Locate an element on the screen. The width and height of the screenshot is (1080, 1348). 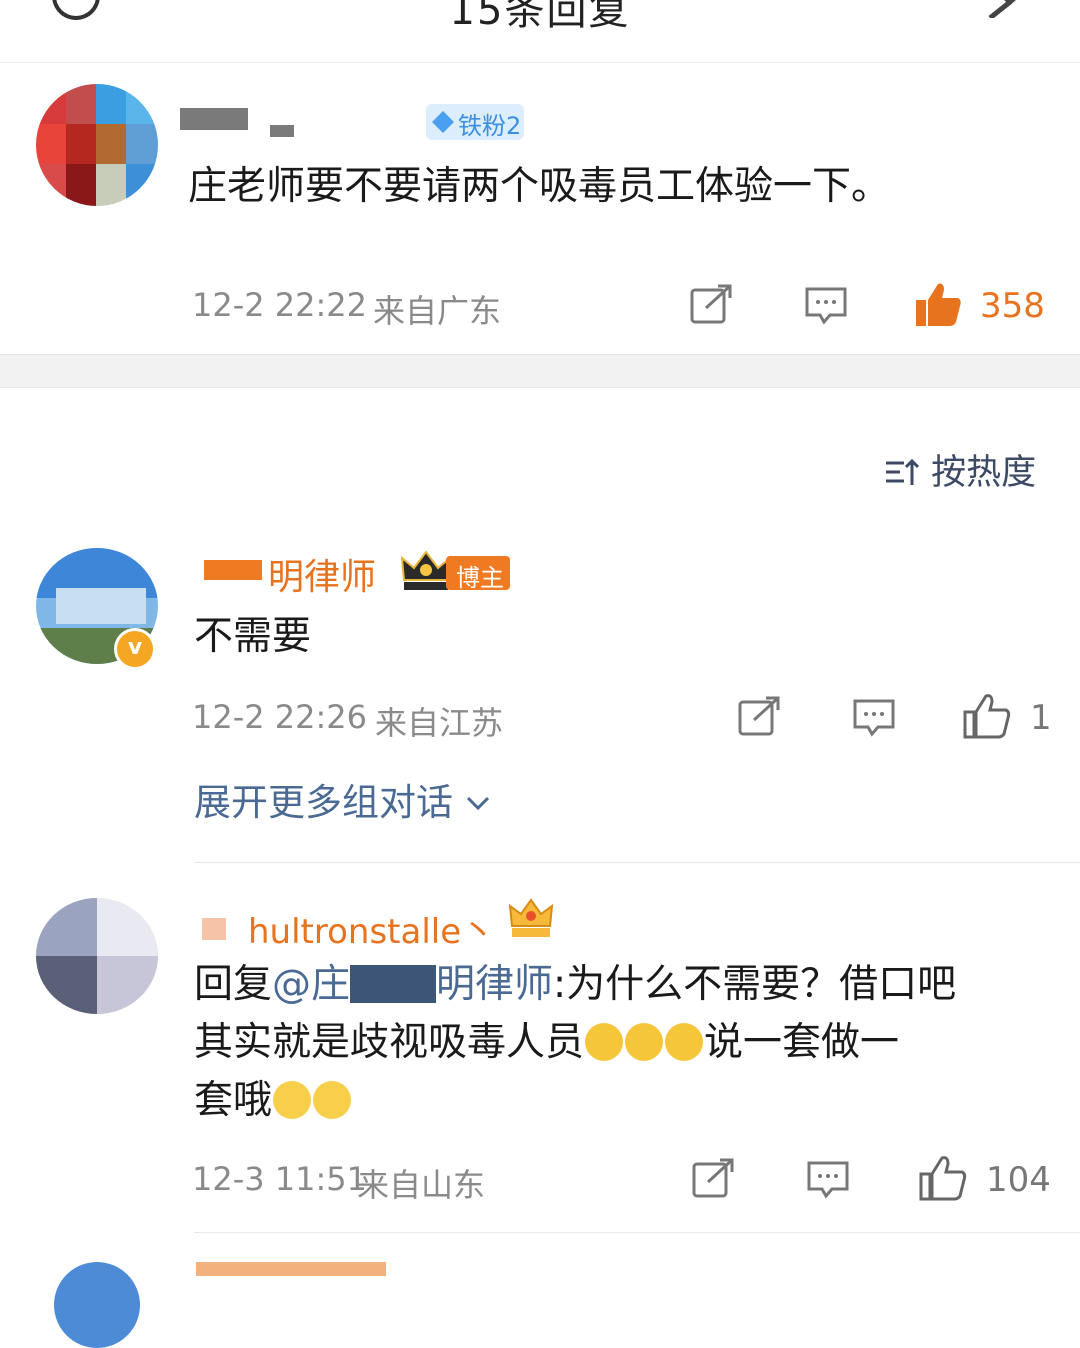
section-divider is located at coordinates (540, 371).